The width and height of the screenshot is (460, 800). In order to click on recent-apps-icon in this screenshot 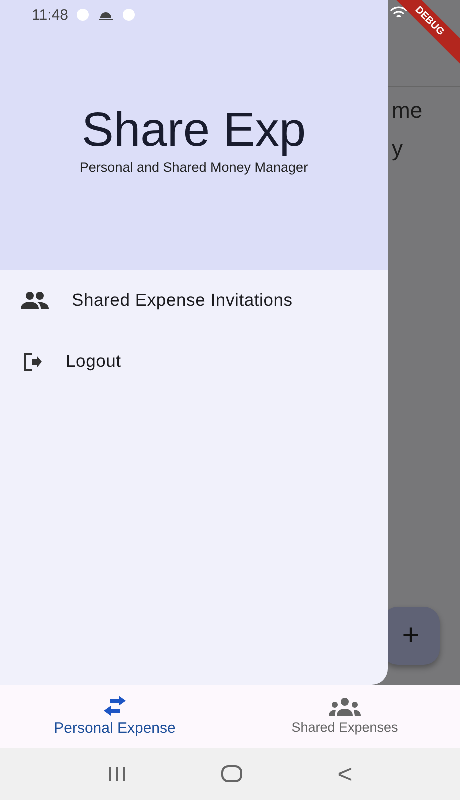, I will do `click(117, 774)`.